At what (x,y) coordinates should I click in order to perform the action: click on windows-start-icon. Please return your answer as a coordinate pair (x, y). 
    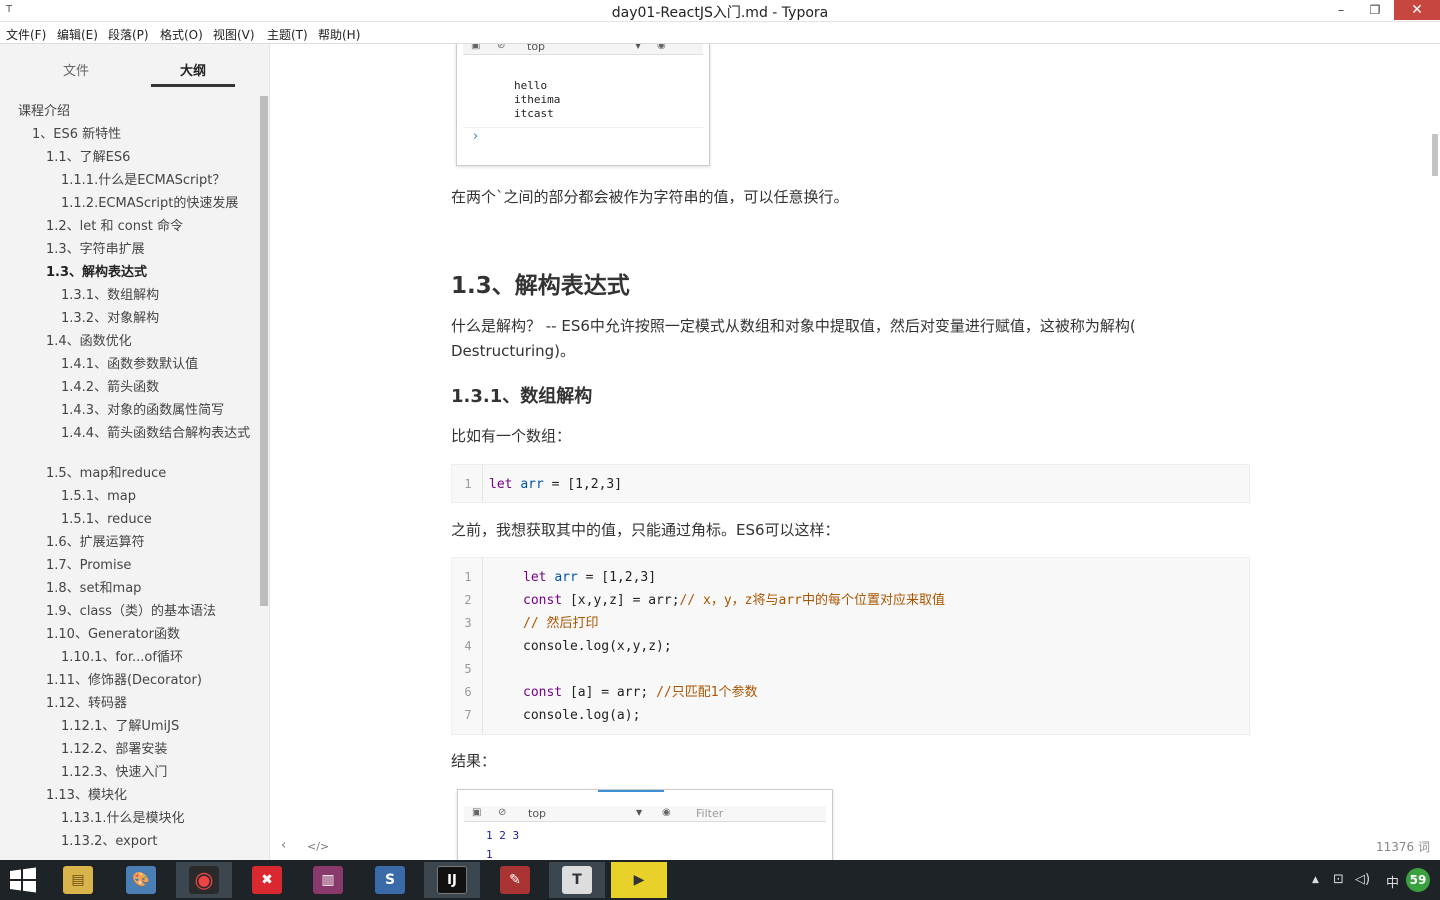
    Looking at the image, I should click on (23, 880).